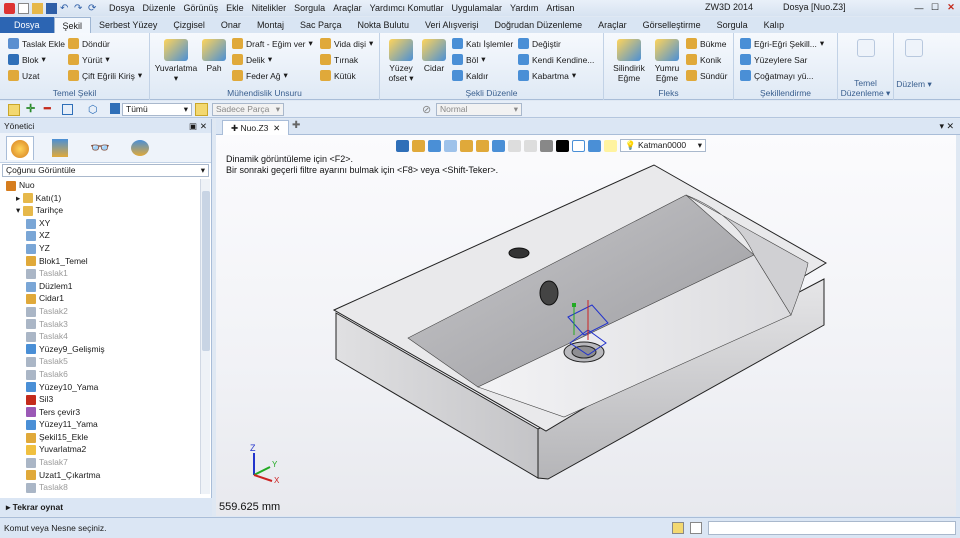 This screenshot has height=538, width=960. I want to click on filter-funnel-icon, so click(115, 108).